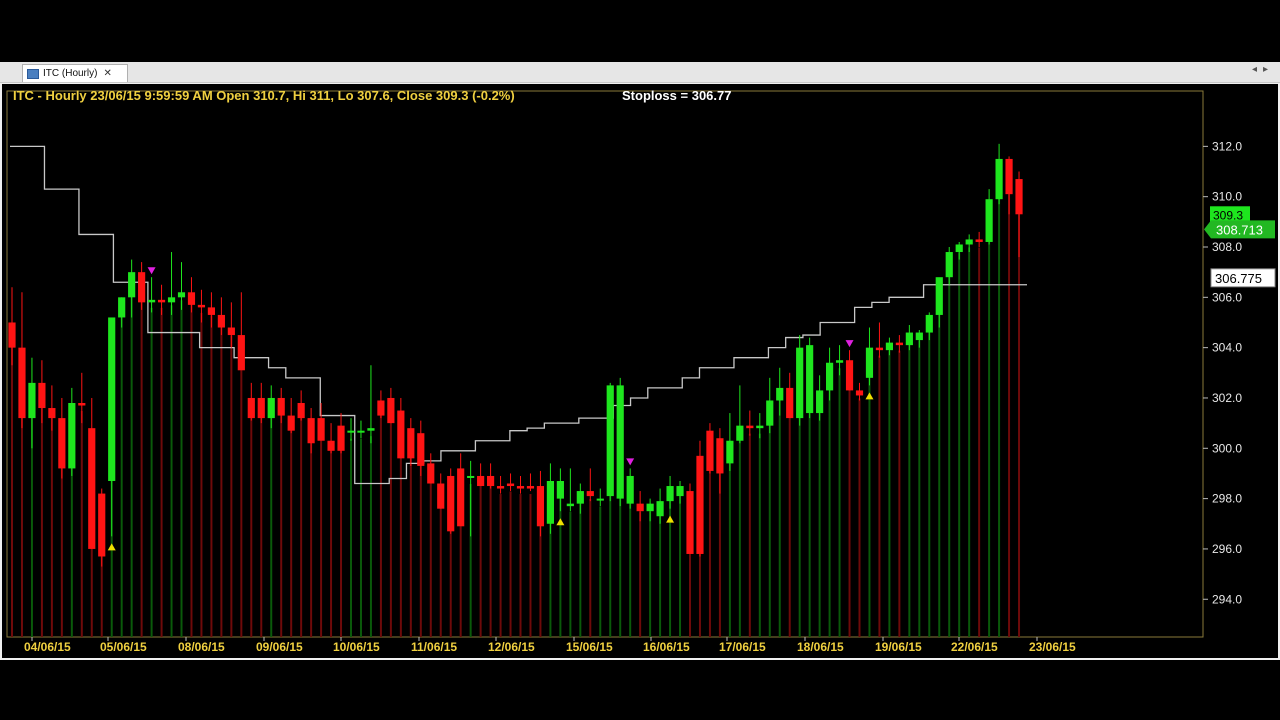  I want to click on x-tick-label: 22/06/15, so click(974, 647).